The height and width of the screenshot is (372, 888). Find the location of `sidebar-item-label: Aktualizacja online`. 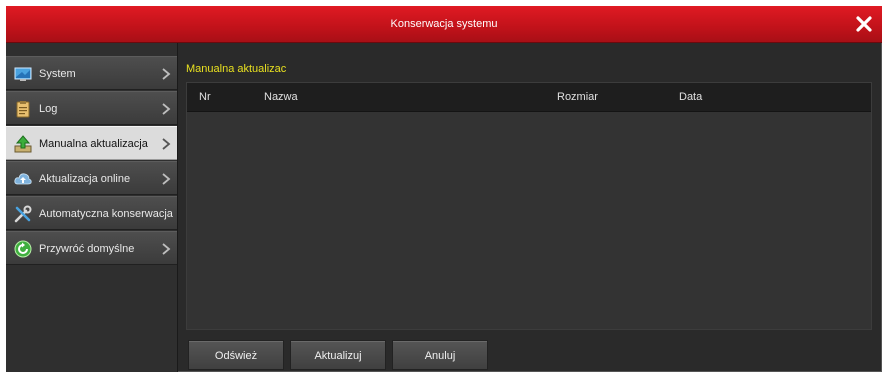

sidebar-item-label: Aktualizacja online is located at coordinates (85, 179).